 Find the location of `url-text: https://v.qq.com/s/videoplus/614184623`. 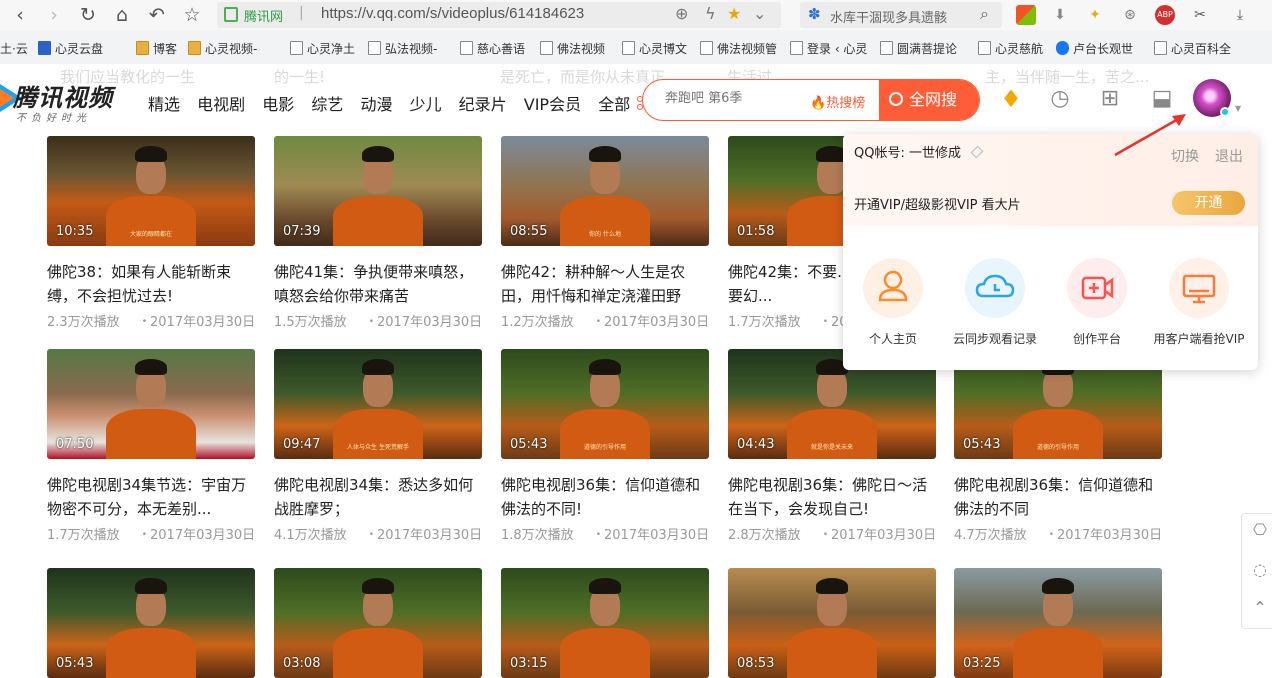

url-text: https://v.qq.com/s/videoplus/614184623 is located at coordinates (452, 13).